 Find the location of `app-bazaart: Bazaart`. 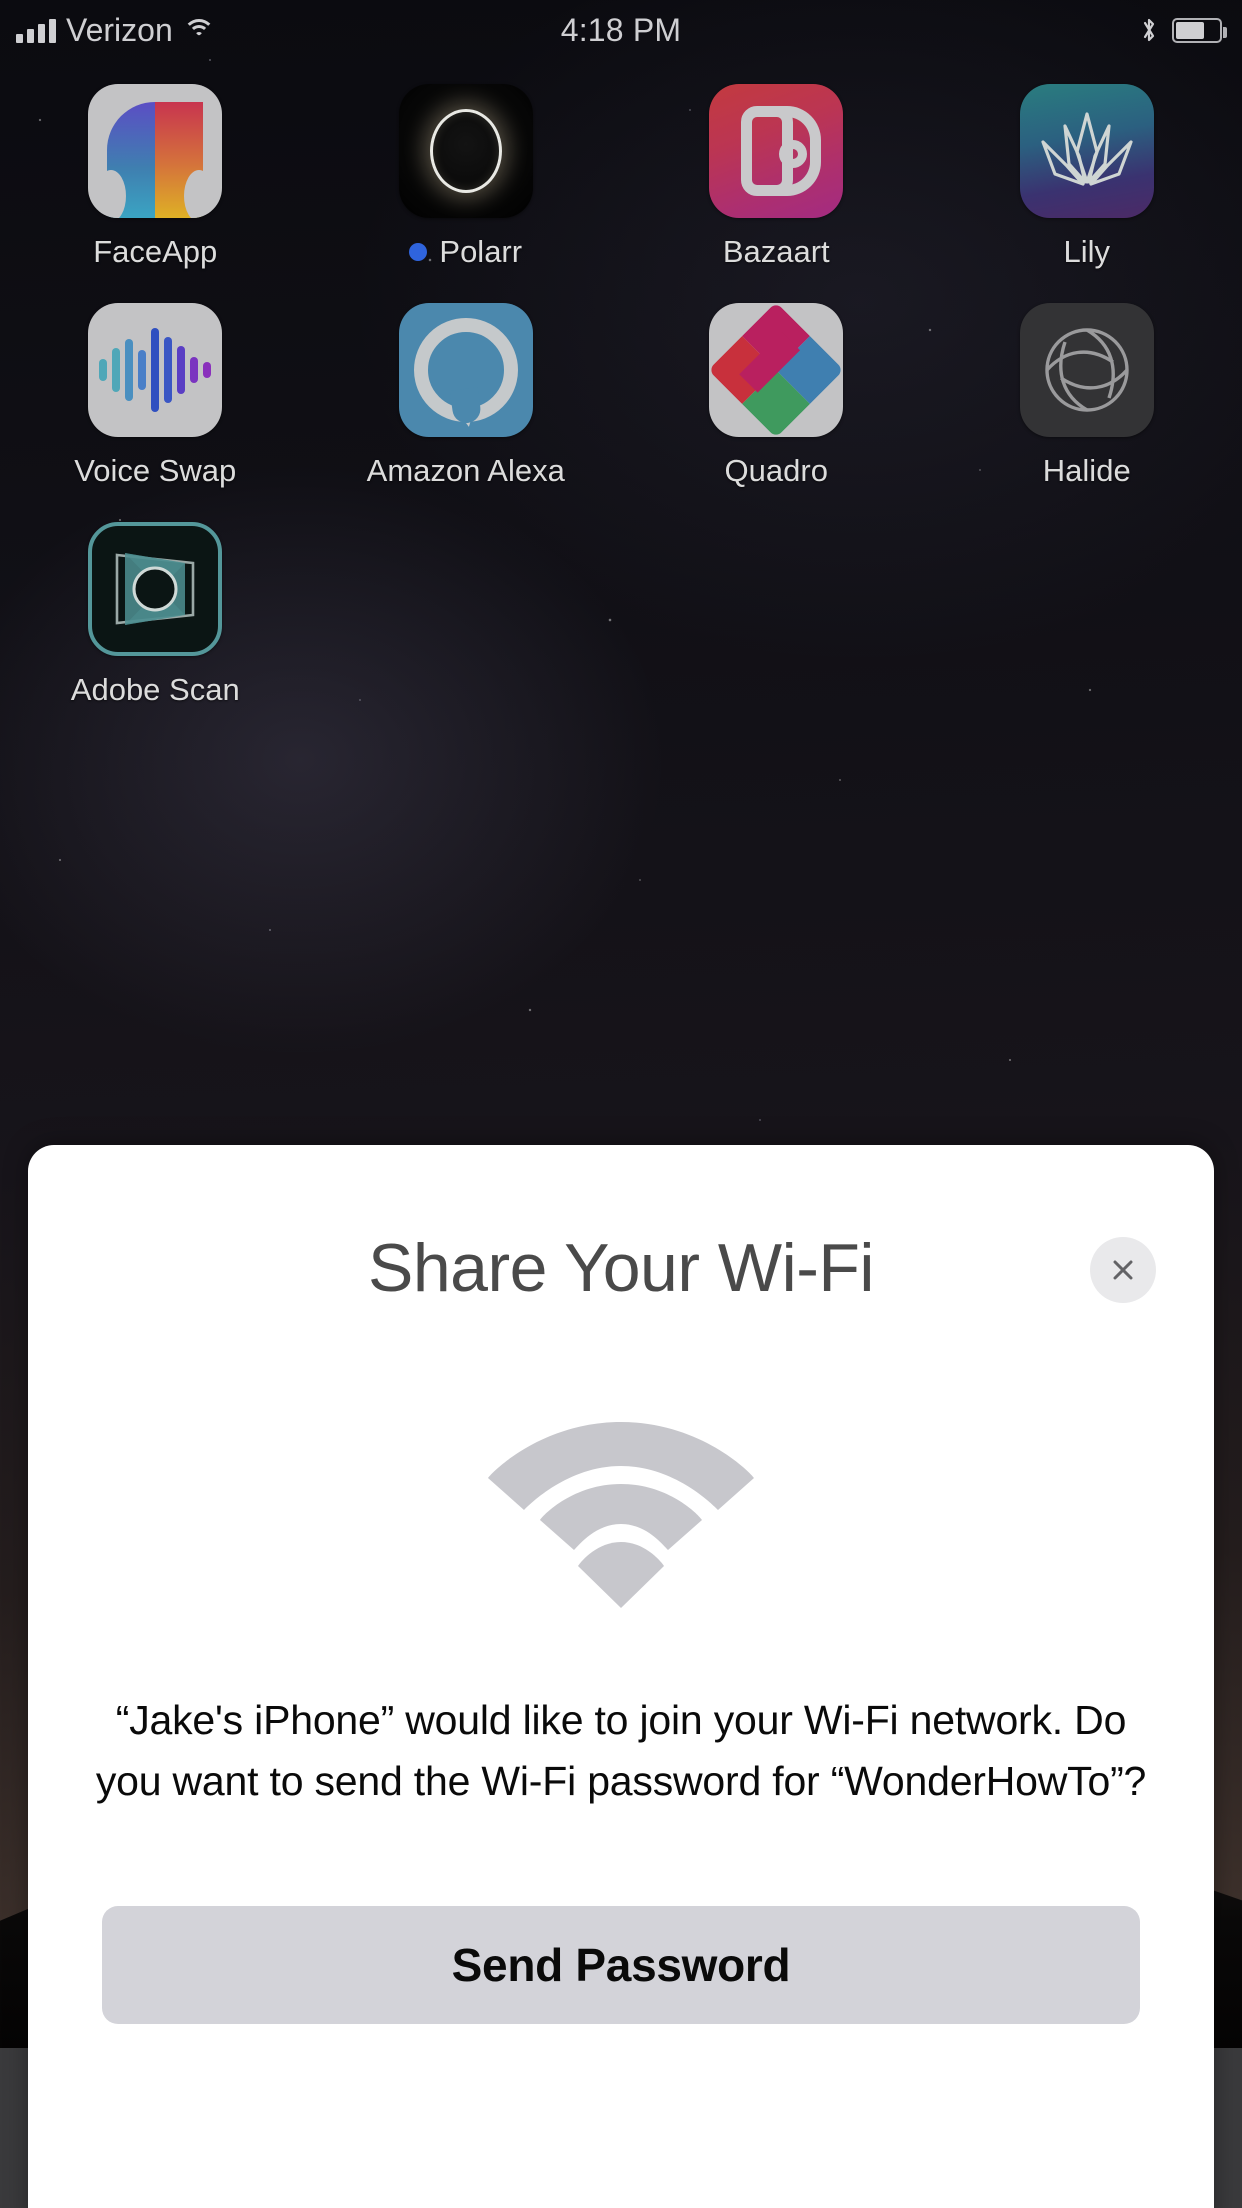

app-bazaart: Bazaart is located at coordinates (776, 177).